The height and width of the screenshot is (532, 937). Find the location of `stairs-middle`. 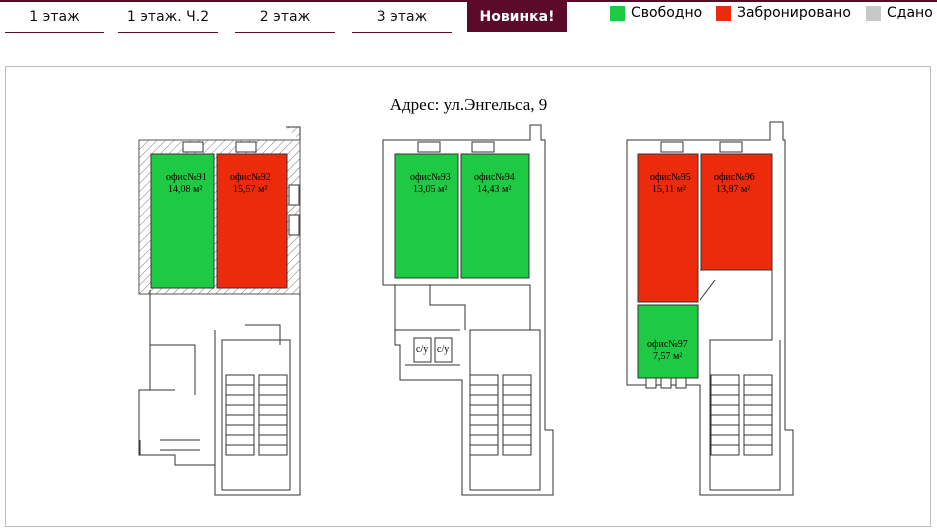

stairs-middle is located at coordinates (500, 415).